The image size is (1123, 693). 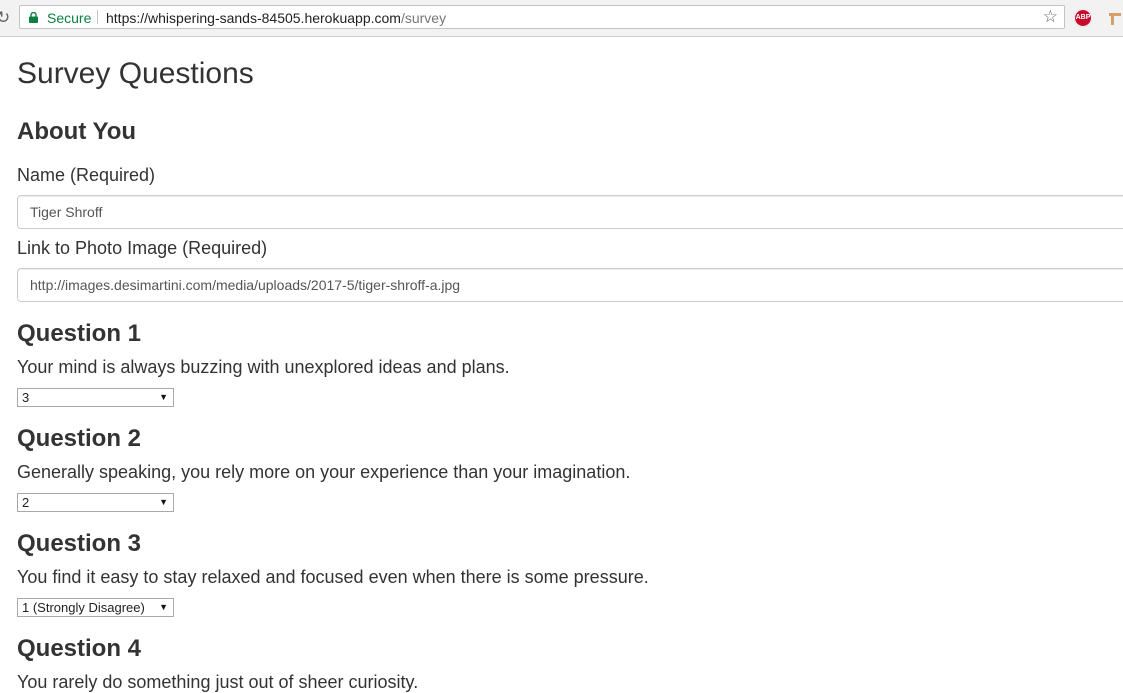 I want to click on question-2-selected-value: 2, so click(x=26, y=502).